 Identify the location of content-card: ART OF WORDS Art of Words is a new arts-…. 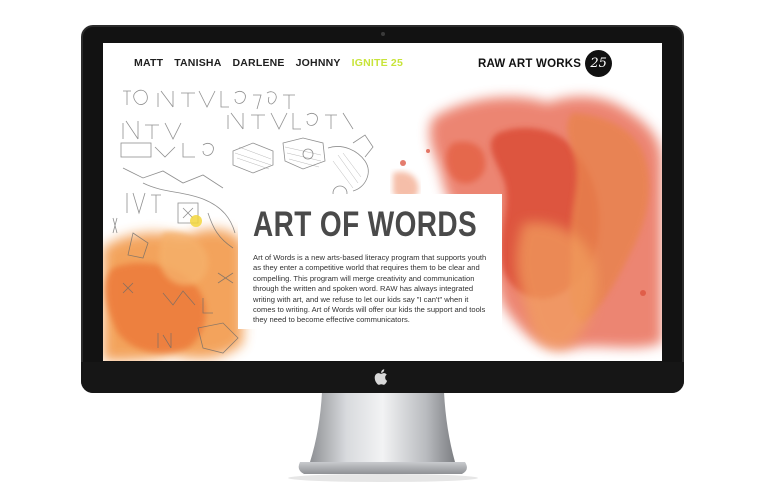
(370, 261).